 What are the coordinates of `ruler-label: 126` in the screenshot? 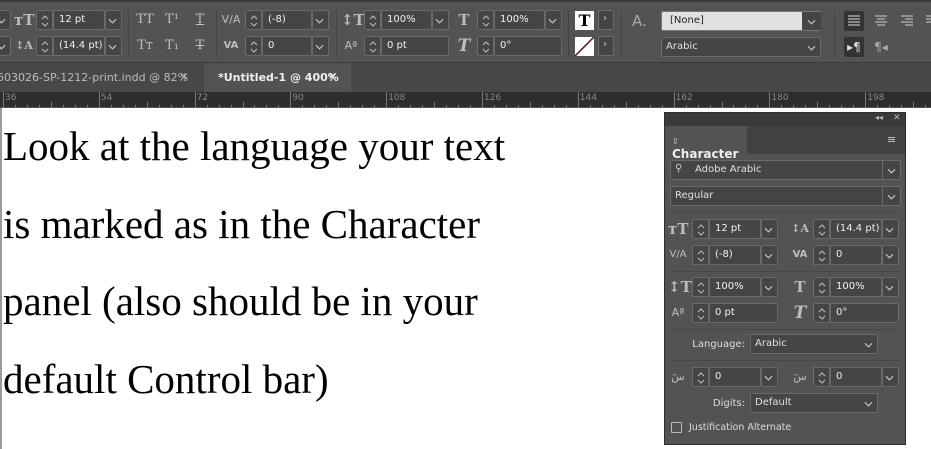 It's located at (493, 98).